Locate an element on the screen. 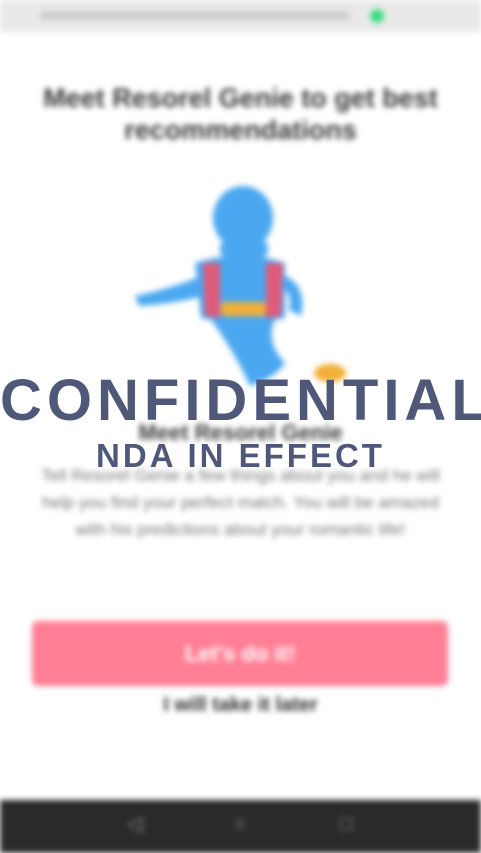 Image resolution: width=481 pixels, height=853 pixels. genie-illustration-icon is located at coordinates (240, 286).